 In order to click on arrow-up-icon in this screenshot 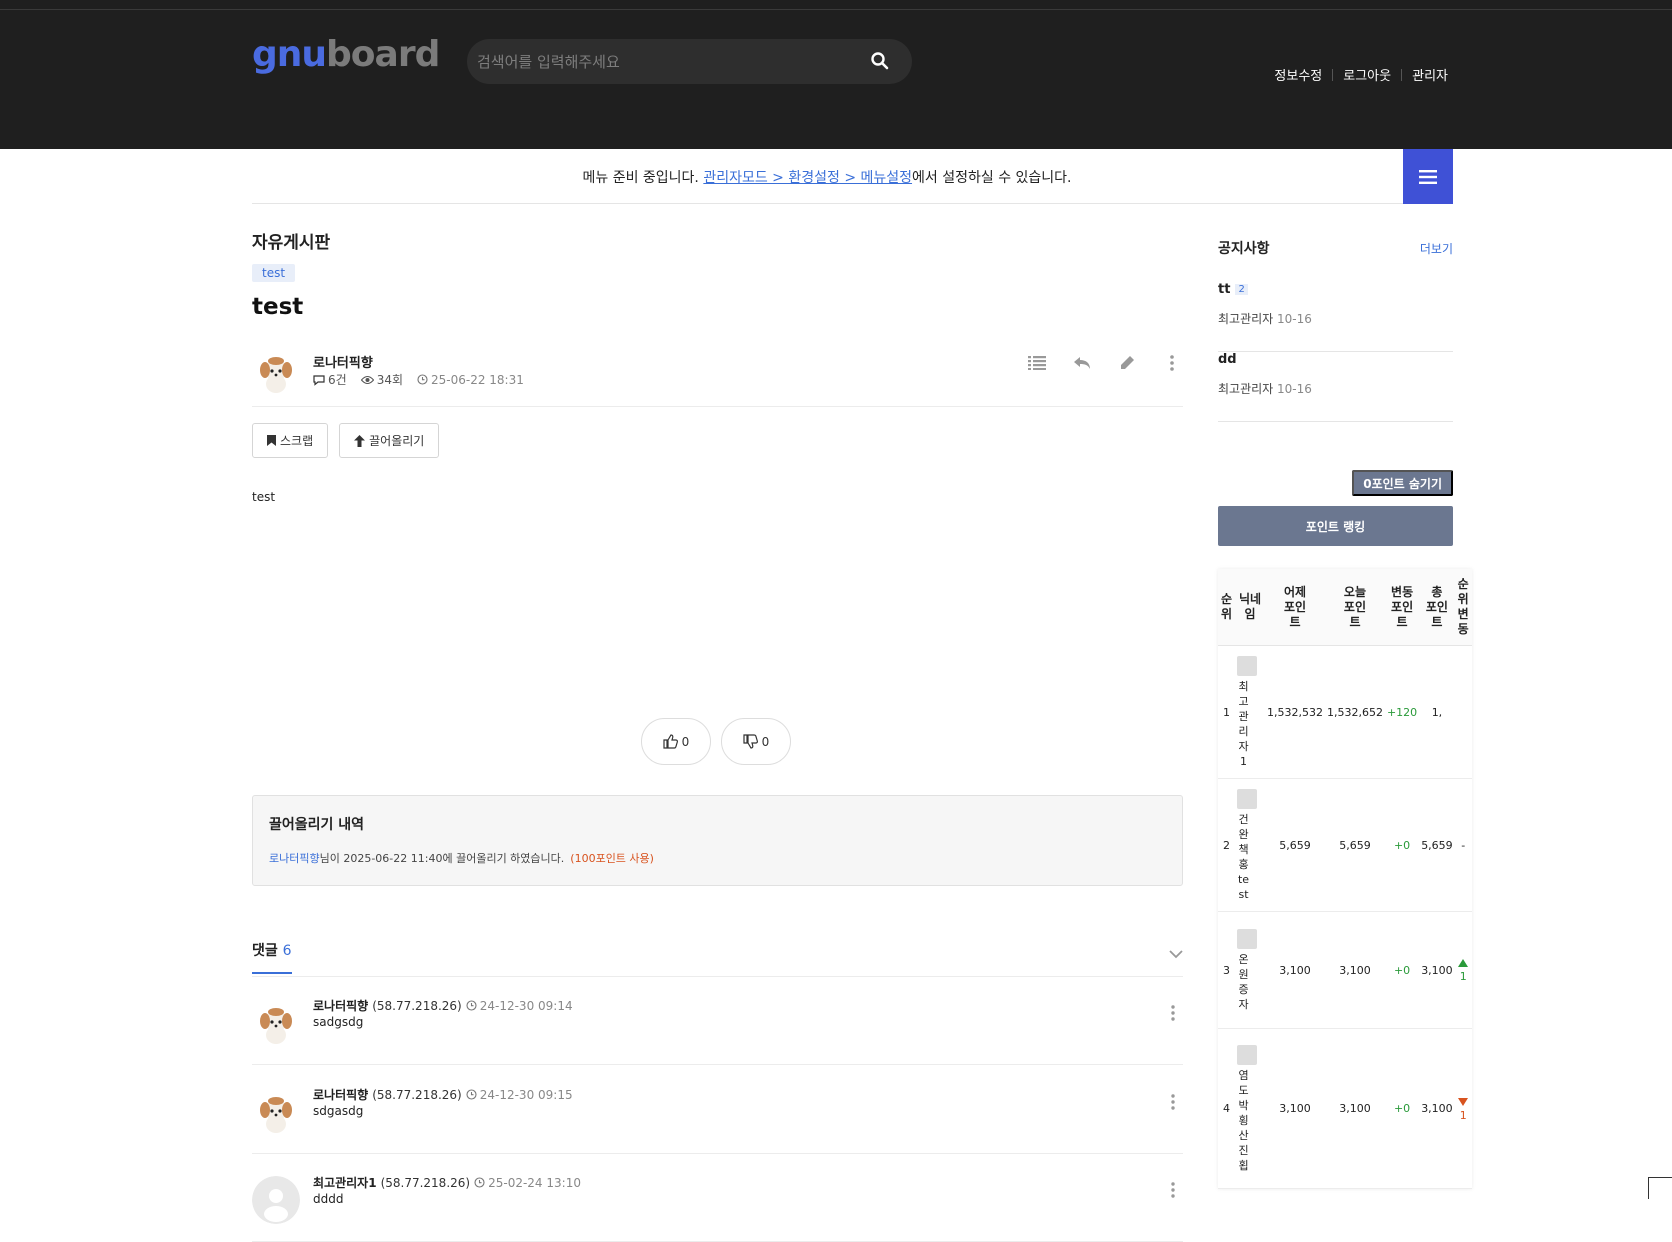, I will do `click(360, 440)`.